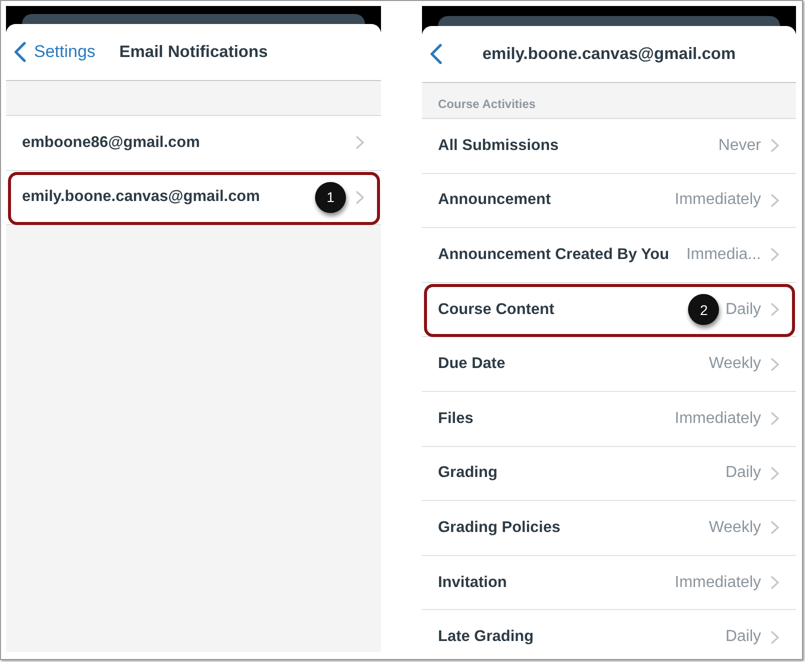 Image resolution: width=805 pixels, height=662 pixels. What do you see at coordinates (456, 419) in the screenshot?
I see `row-label: Files` at bounding box center [456, 419].